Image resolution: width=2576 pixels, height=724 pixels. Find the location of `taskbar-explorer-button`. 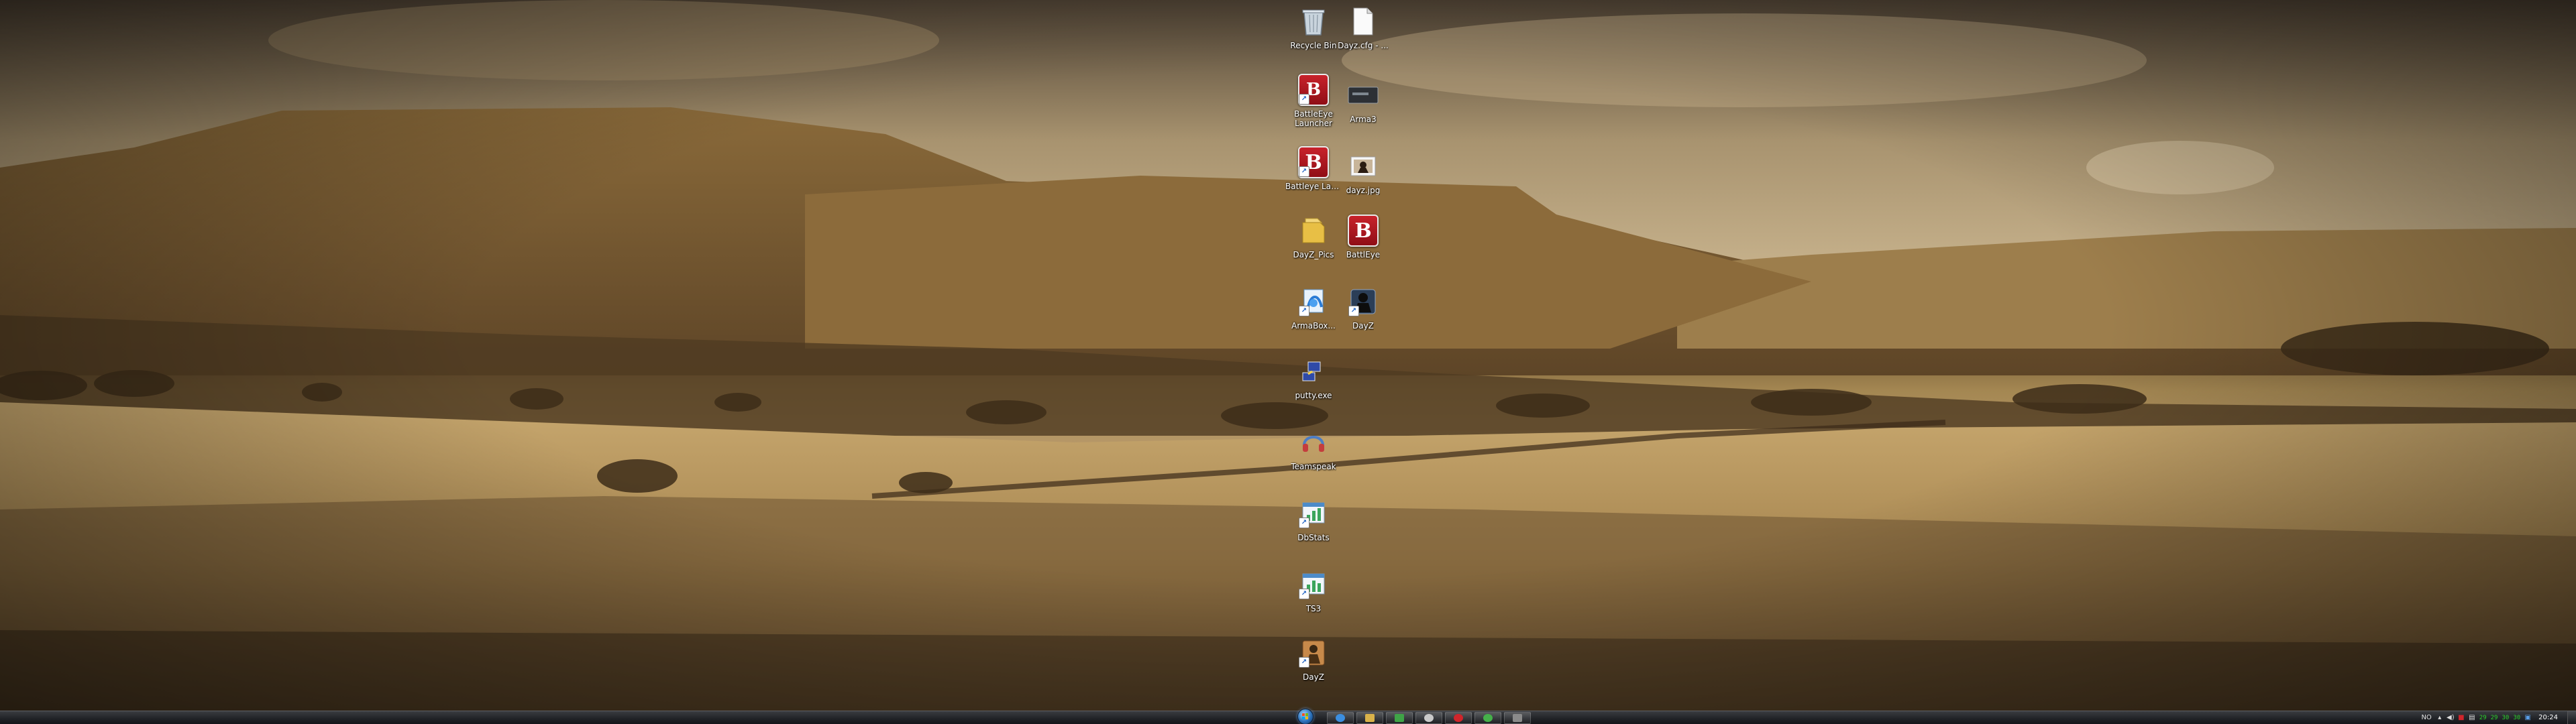

taskbar-explorer-button is located at coordinates (1369, 718).